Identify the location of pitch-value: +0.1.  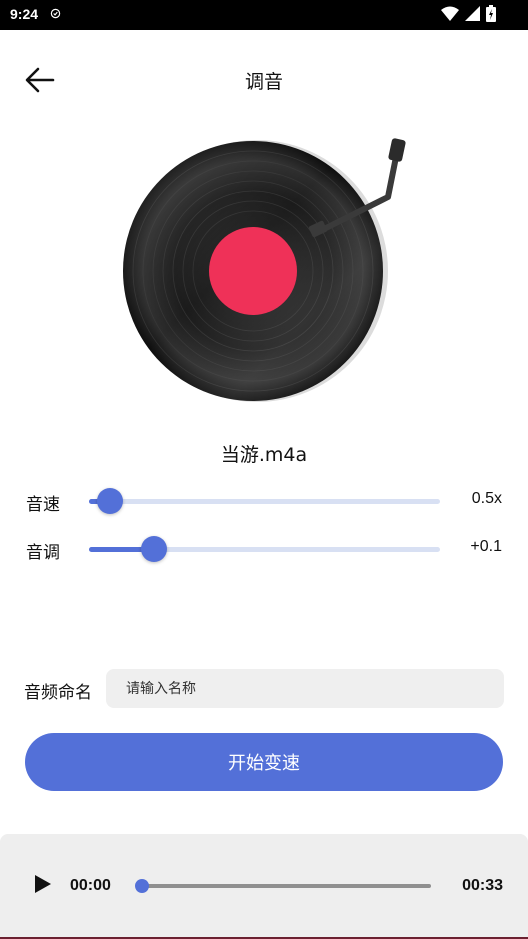
(486, 546).